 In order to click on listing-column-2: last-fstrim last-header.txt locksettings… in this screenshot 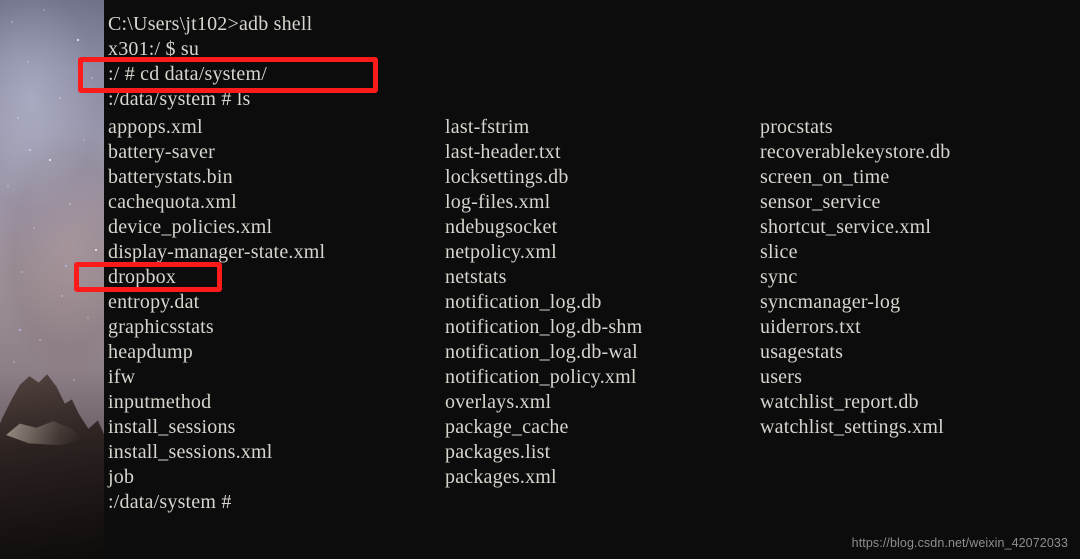, I will do `click(543, 302)`.